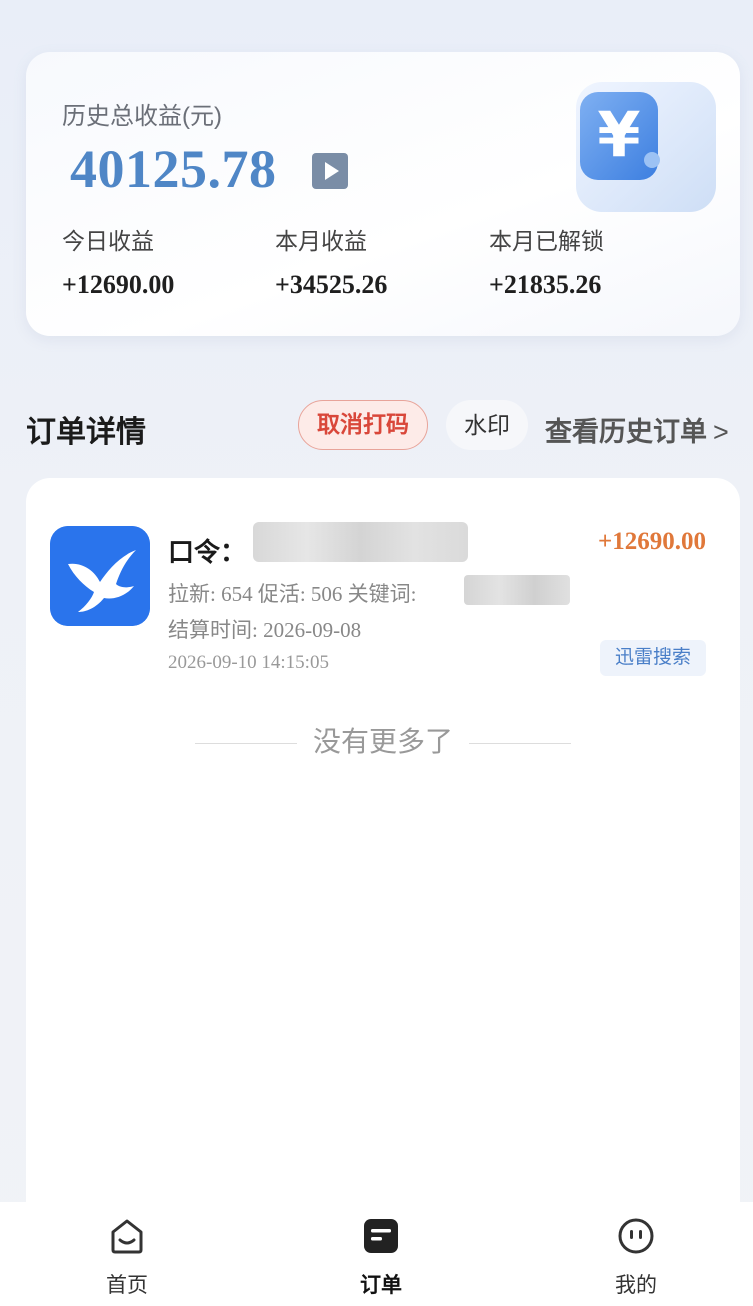 This screenshot has height=1306, width=753. I want to click on command-label: 口令：, so click(207, 552).